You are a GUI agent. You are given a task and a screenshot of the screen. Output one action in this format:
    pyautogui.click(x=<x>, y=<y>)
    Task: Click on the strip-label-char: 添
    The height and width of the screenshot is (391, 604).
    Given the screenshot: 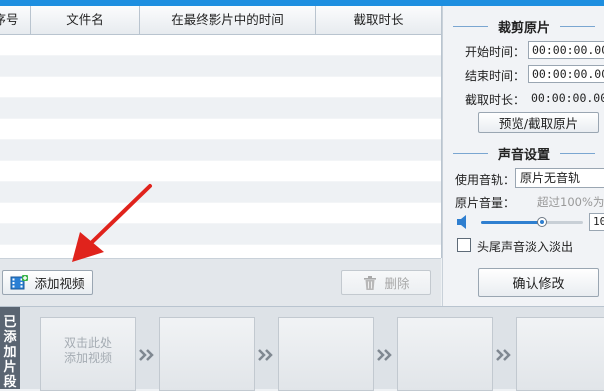 What is the action you would take?
    pyautogui.click(x=10, y=337)
    